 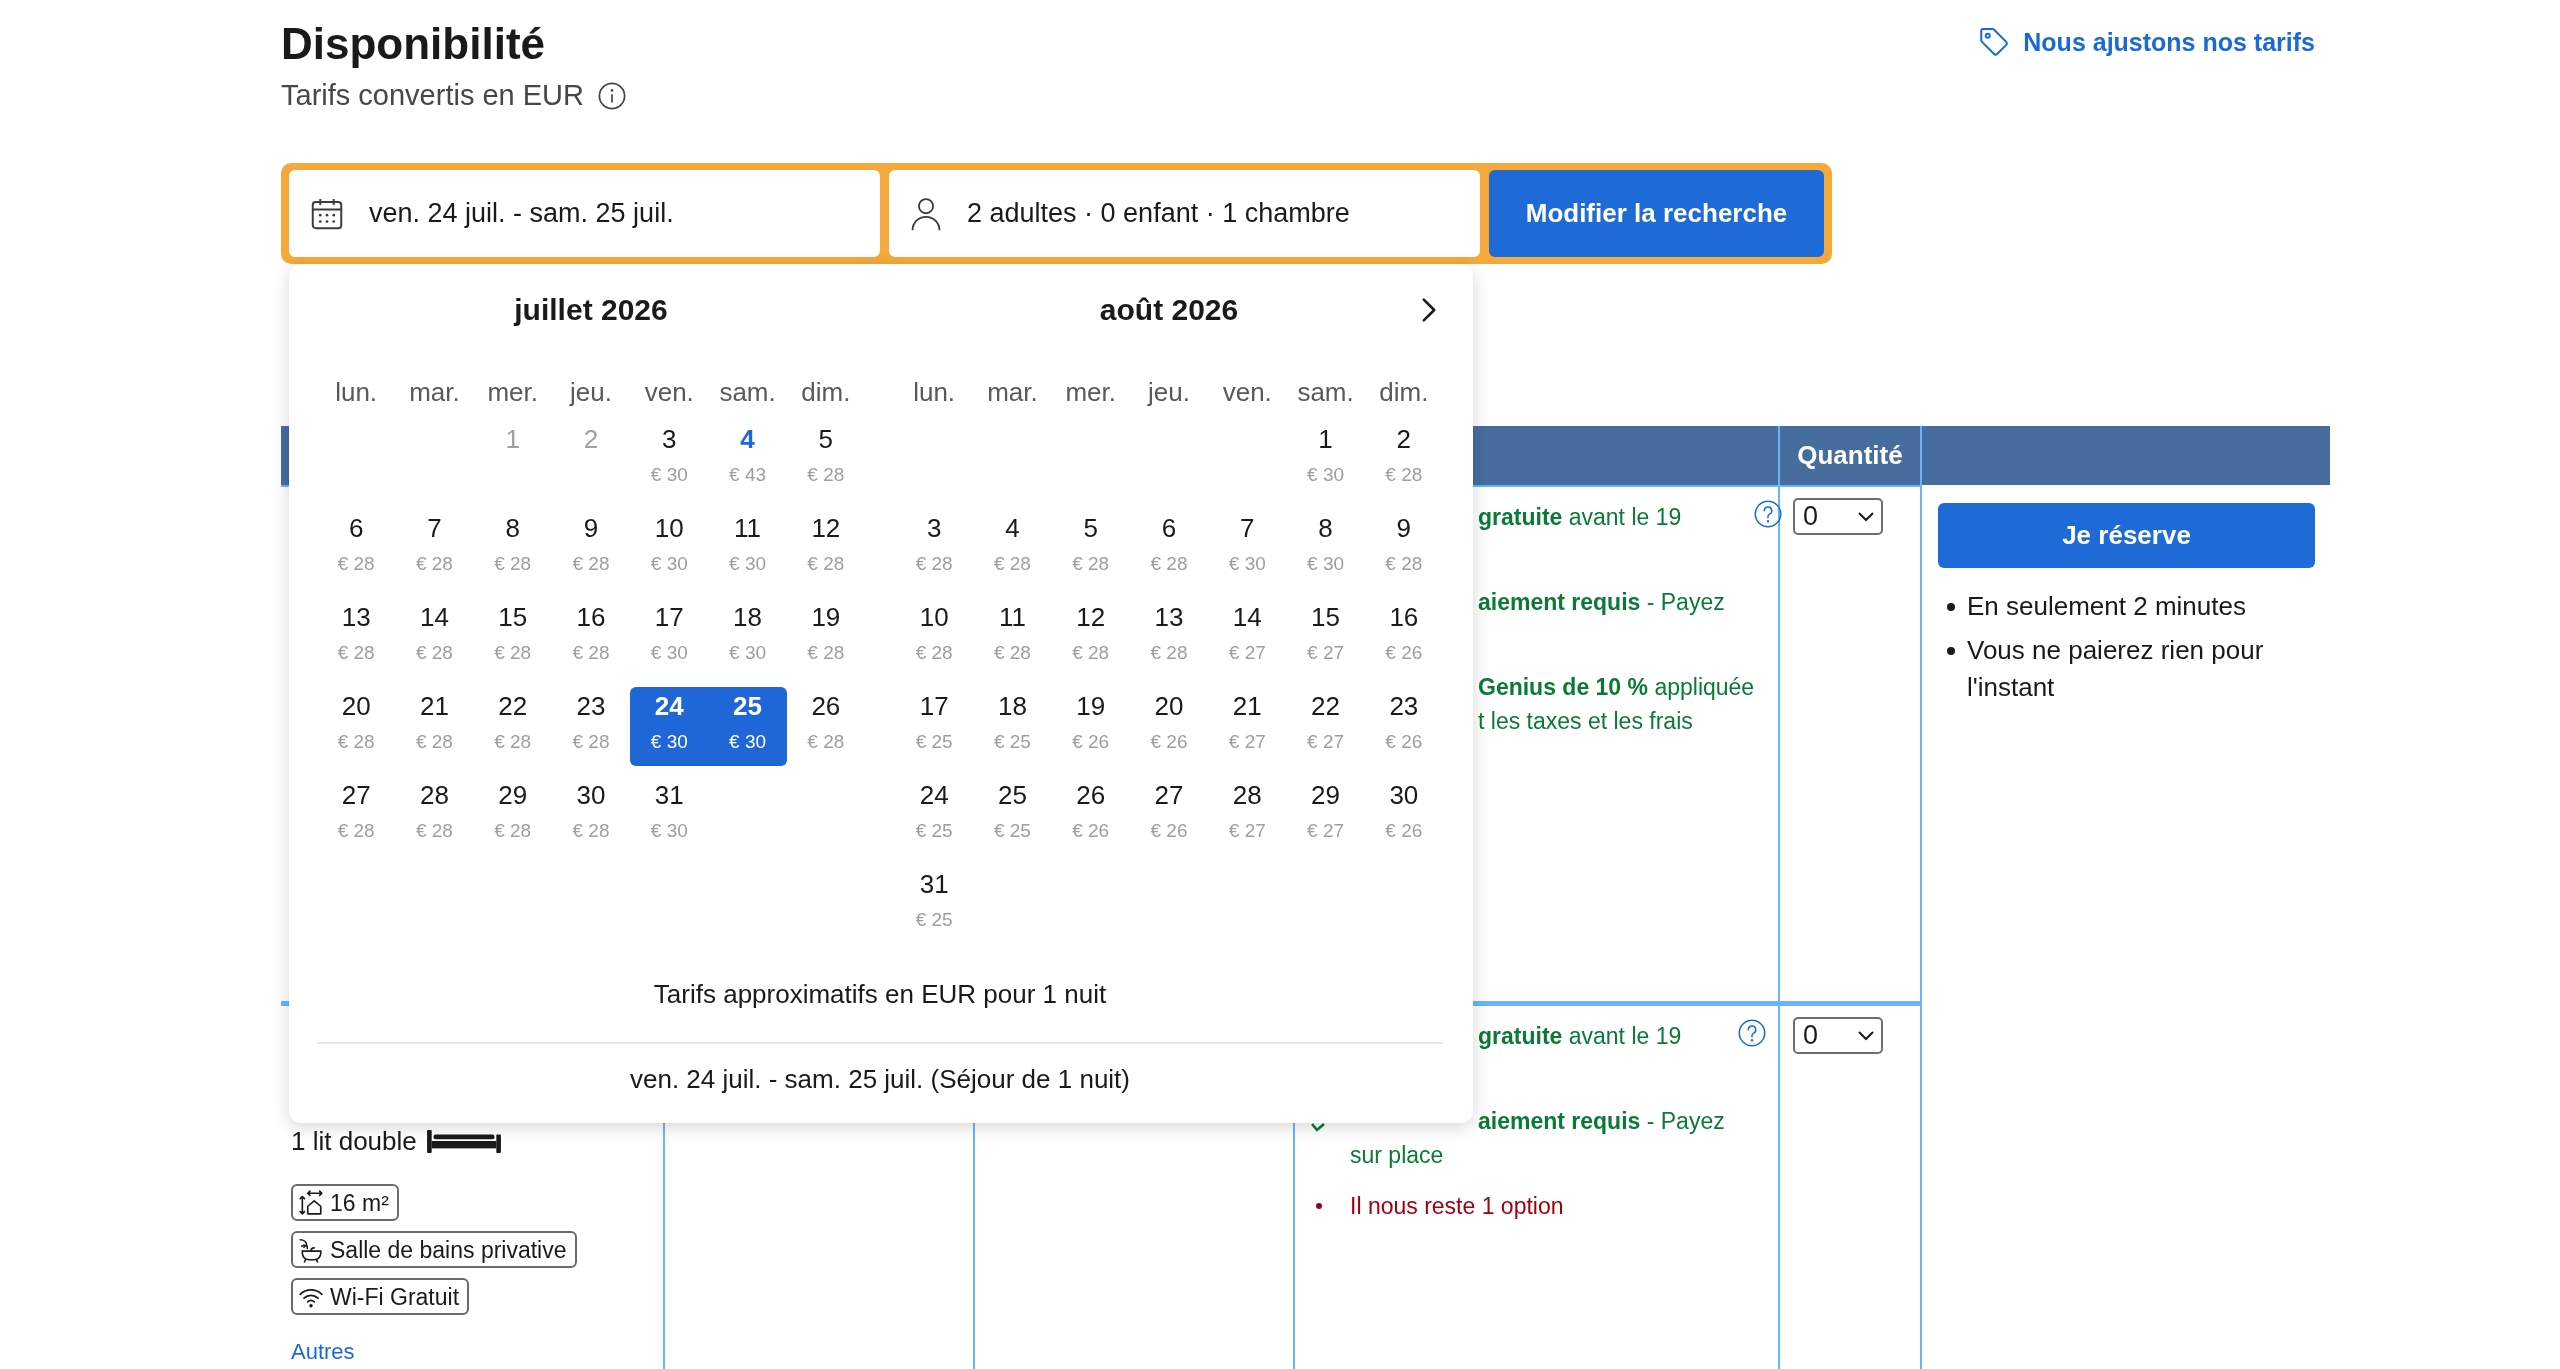 I want to click on calendar-day: 20 € 28, so click(x=356, y=726).